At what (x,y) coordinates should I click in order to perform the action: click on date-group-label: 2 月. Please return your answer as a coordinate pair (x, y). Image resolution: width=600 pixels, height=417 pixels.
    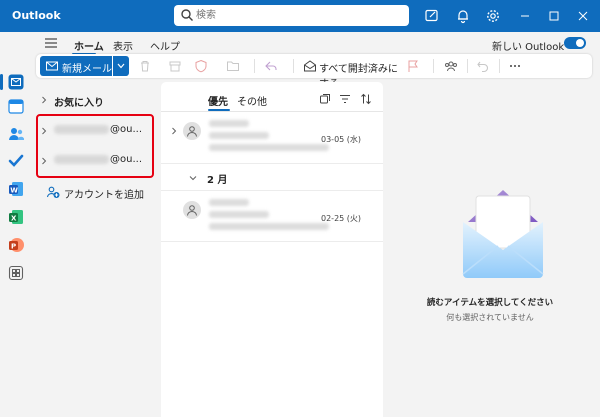
    Looking at the image, I should click on (217, 180).